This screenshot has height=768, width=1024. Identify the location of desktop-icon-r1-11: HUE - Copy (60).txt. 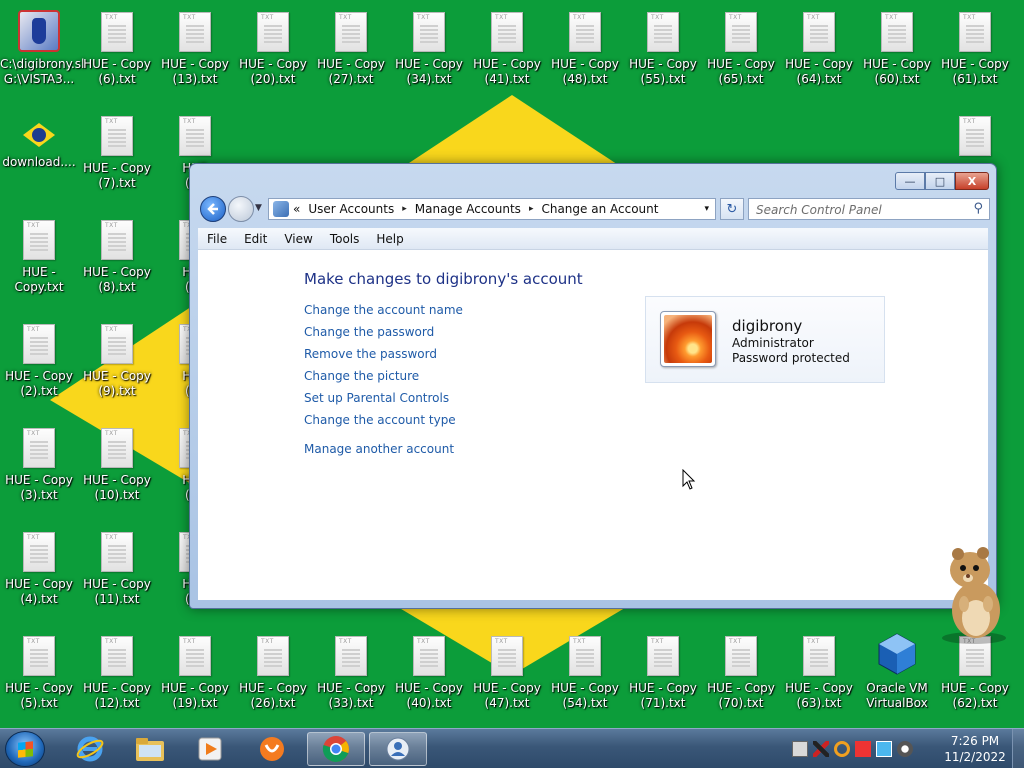
(897, 54).